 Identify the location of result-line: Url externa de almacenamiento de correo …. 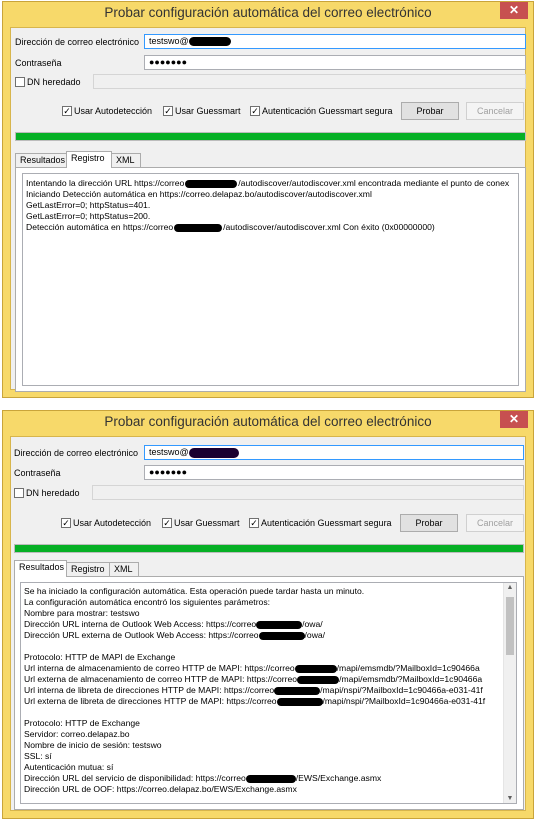
(253, 679).